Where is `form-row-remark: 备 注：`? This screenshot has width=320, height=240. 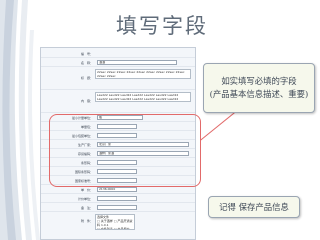 form-row-remark: 备 注： is located at coordinates (118, 208).